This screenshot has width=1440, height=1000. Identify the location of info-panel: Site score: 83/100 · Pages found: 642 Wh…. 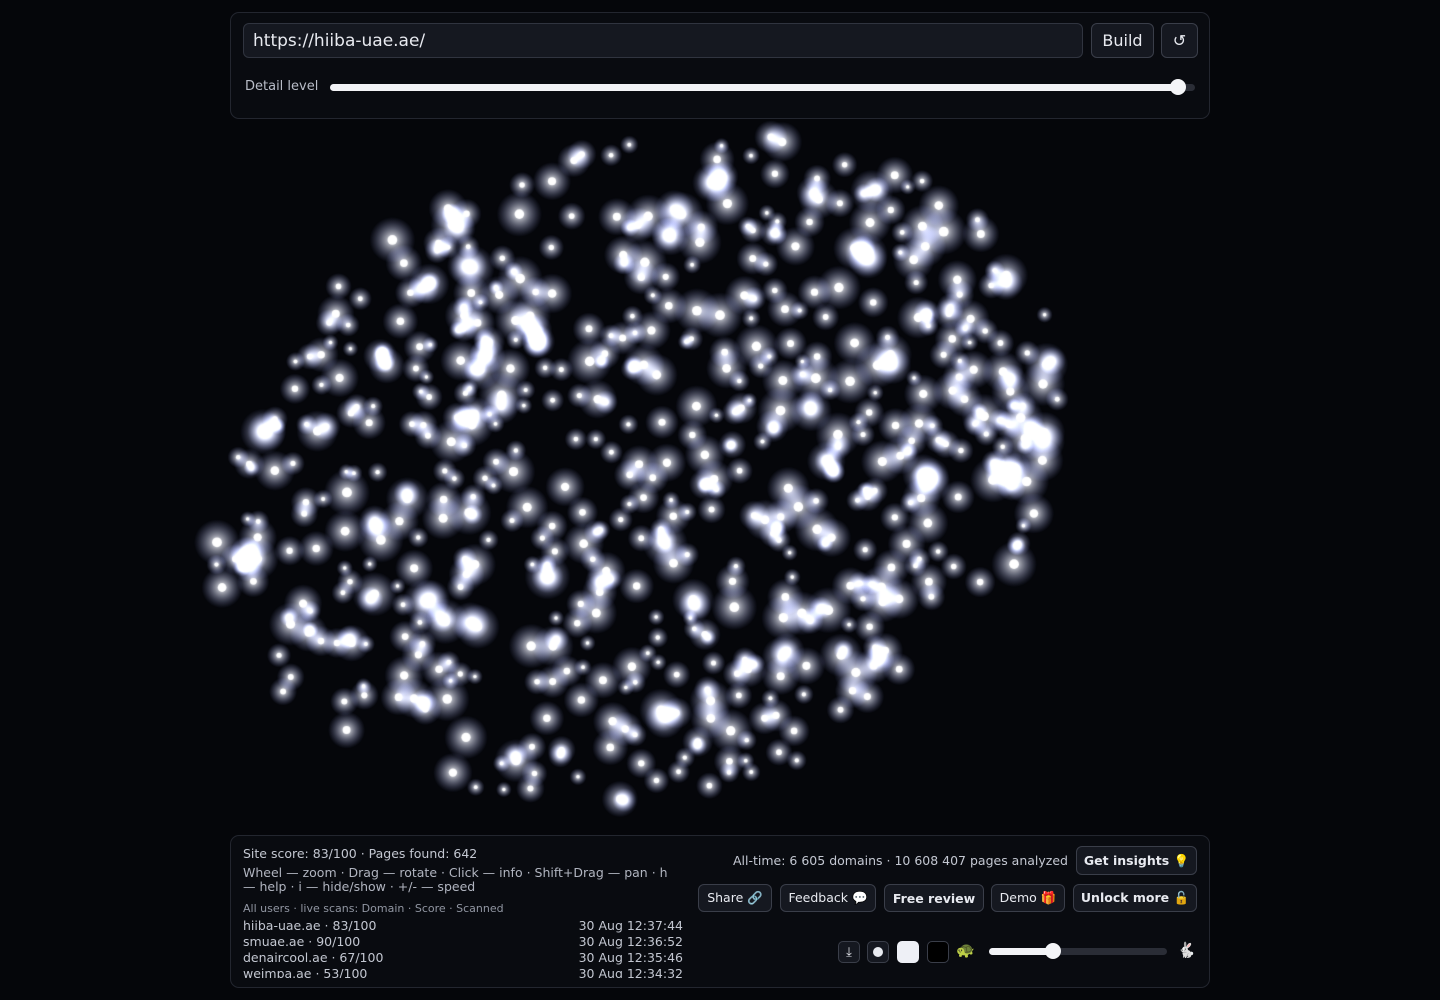
(720, 911).